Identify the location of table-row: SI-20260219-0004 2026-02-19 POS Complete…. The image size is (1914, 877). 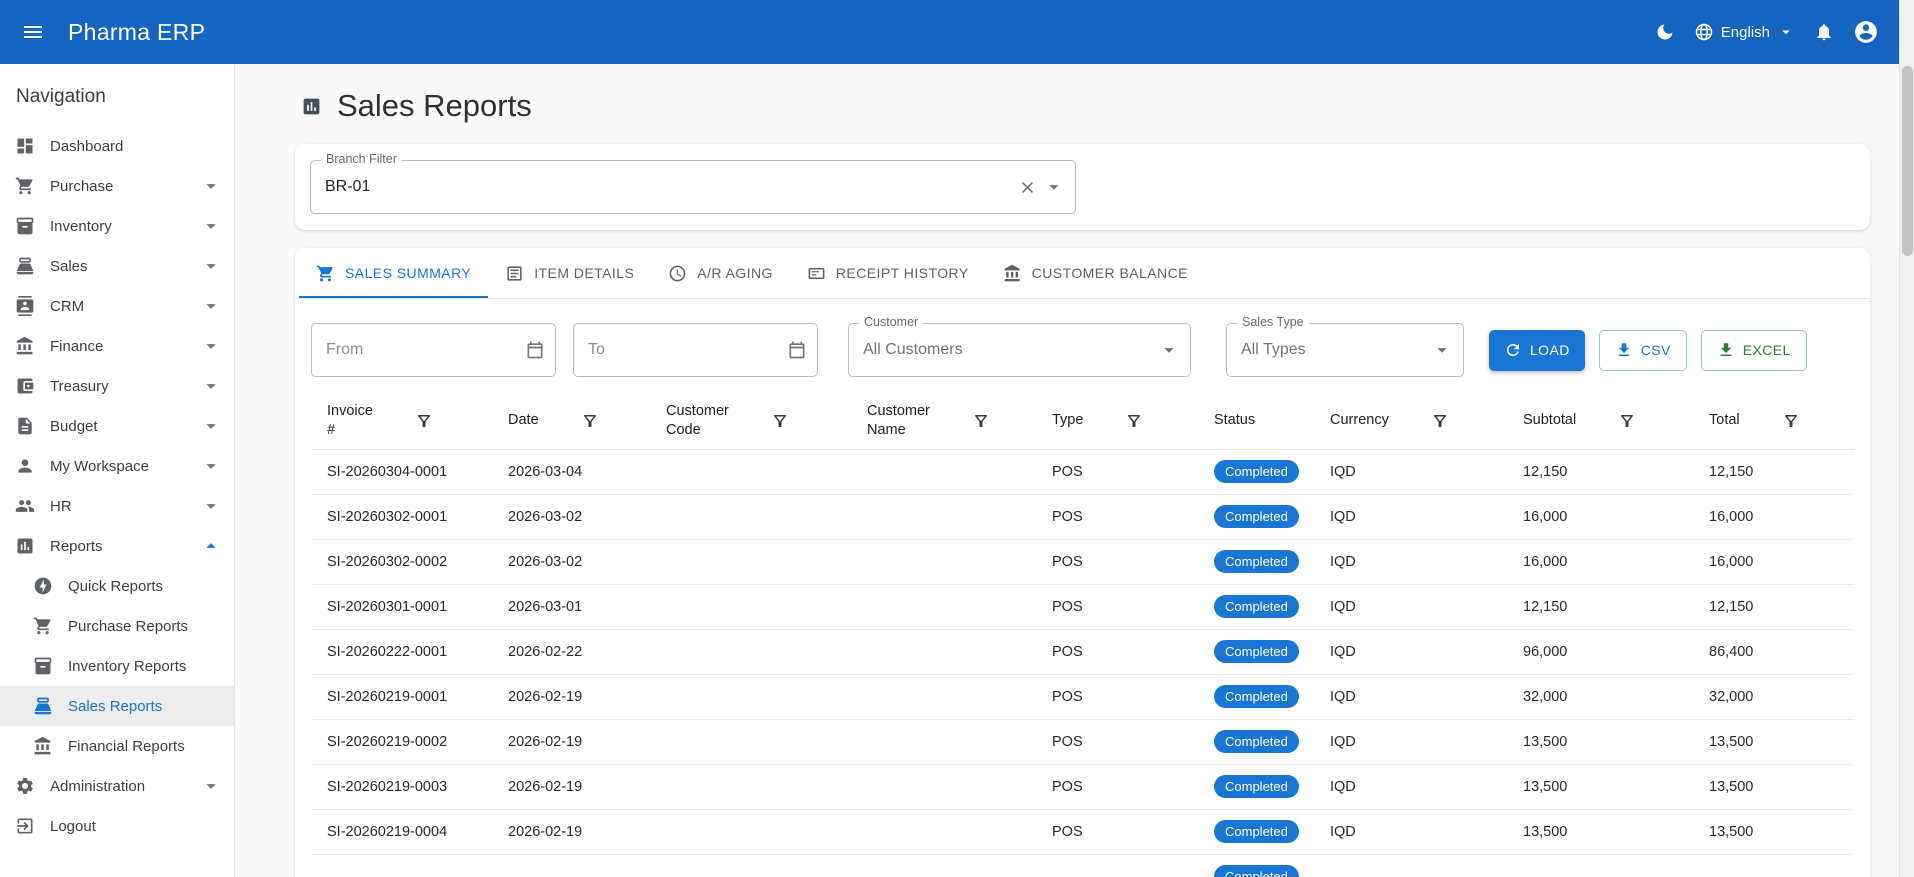
(1082, 832).